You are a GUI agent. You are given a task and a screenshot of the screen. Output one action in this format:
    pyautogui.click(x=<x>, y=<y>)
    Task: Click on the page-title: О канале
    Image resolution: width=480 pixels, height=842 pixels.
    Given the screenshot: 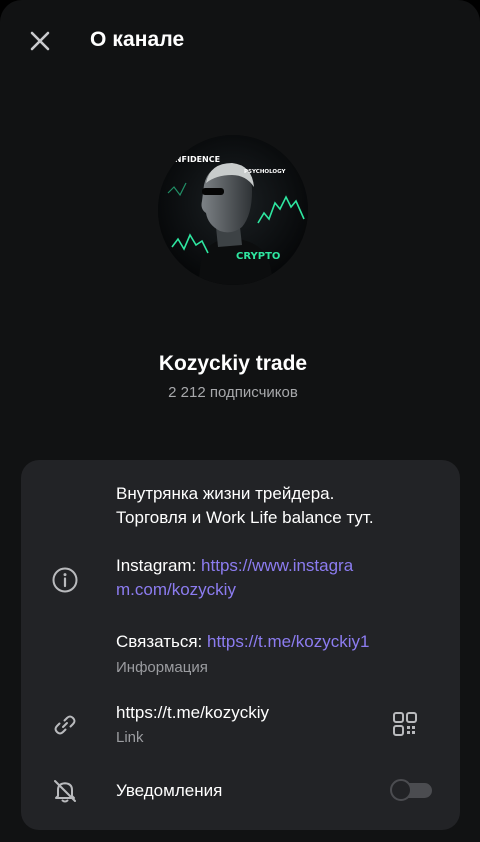 What is the action you would take?
    pyautogui.click(x=137, y=39)
    